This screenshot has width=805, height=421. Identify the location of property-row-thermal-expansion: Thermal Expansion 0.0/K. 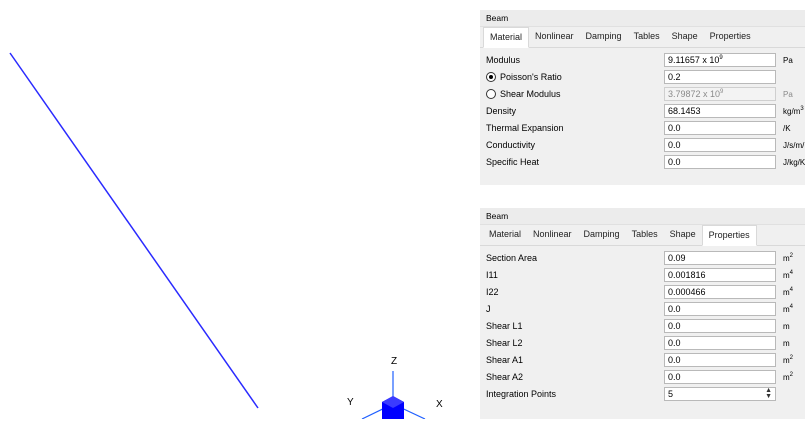
(642, 128).